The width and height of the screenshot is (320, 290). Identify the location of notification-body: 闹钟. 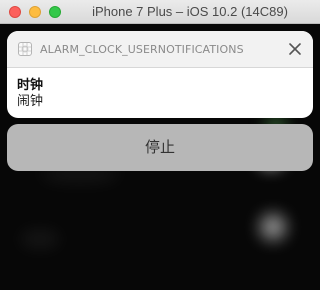
(30, 101).